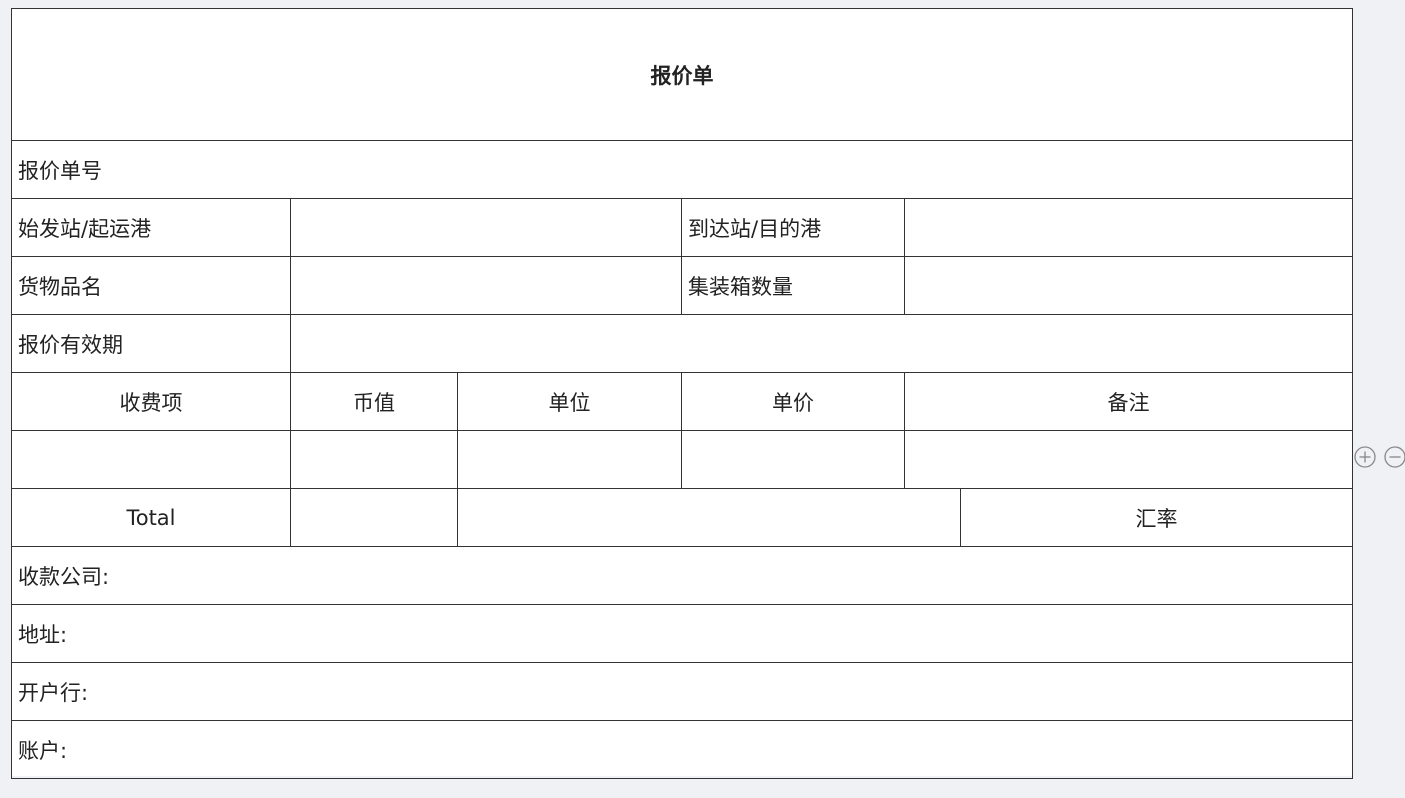 This screenshot has height=798, width=1405. What do you see at coordinates (374, 459) in the screenshot?
I see `fee-currency-cell` at bounding box center [374, 459].